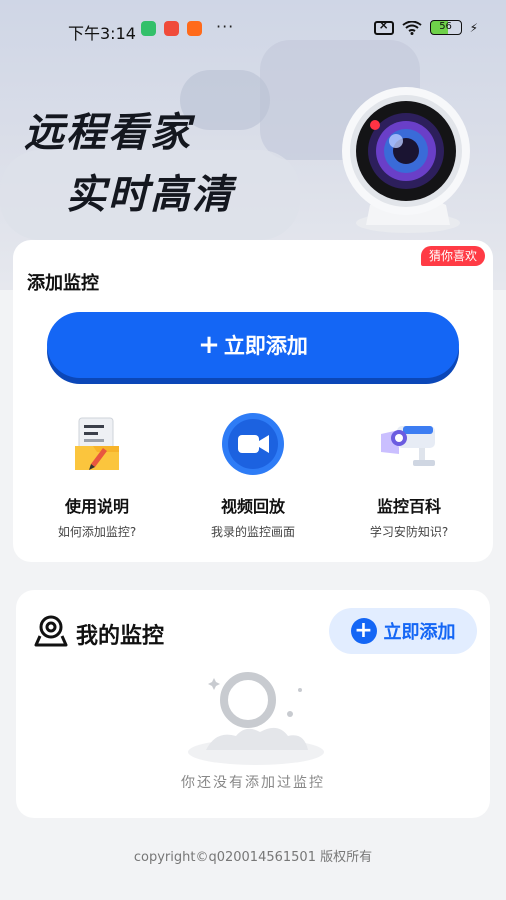 Image resolution: width=506 pixels, height=900 pixels. I want to click on copyright-text: copyright©q020014561501 版权所有, so click(253, 857).